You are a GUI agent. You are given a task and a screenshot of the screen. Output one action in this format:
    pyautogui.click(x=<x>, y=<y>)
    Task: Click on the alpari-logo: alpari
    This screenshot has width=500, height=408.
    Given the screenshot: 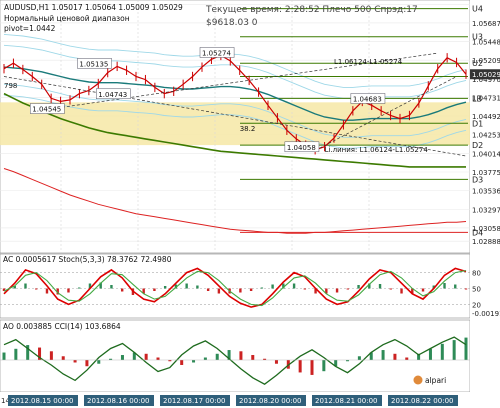 What is the action you would take?
    pyautogui.click(x=429, y=380)
    